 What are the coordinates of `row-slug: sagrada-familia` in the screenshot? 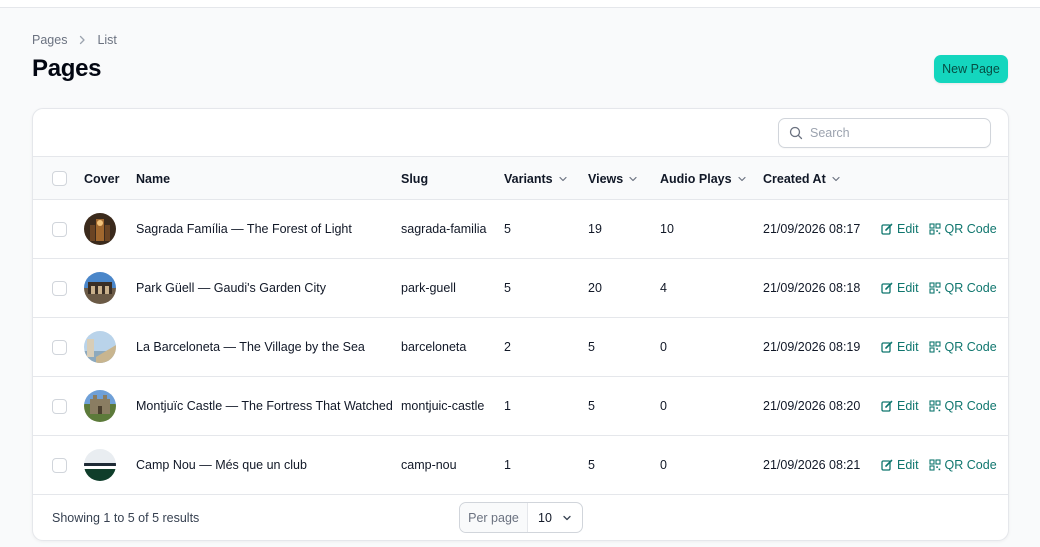 It's located at (444, 229).